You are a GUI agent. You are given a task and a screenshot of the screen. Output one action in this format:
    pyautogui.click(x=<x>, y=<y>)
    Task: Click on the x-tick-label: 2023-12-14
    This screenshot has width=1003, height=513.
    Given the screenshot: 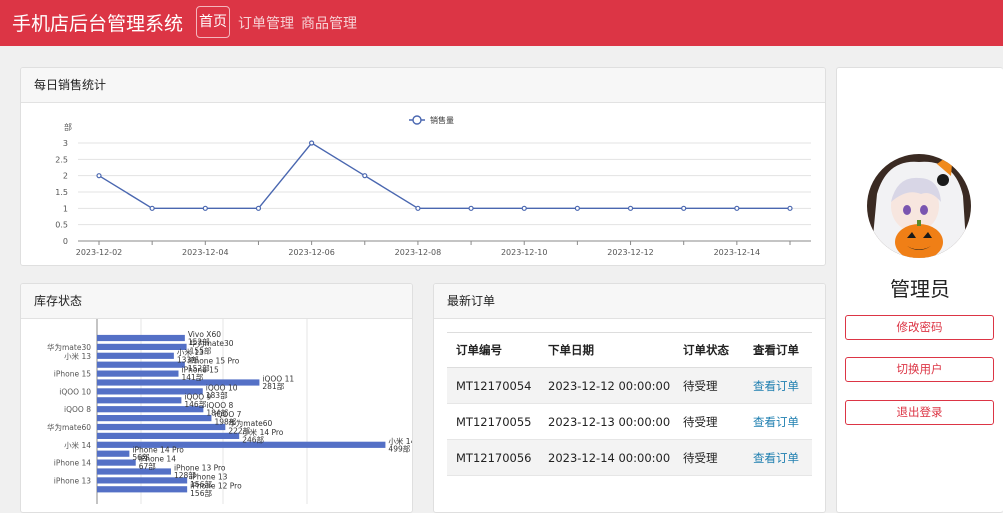 What is the action you would take?
    pyautogui.click(x=737, y=252)
    